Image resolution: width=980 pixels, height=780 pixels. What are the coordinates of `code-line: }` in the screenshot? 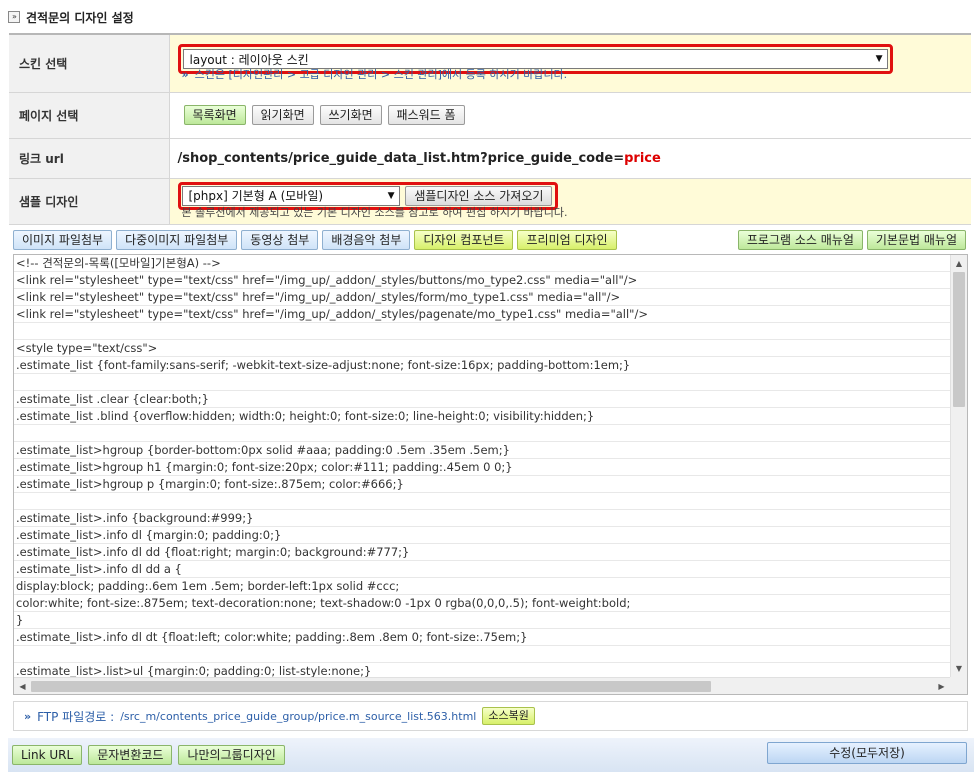 It's located at (20, 620).